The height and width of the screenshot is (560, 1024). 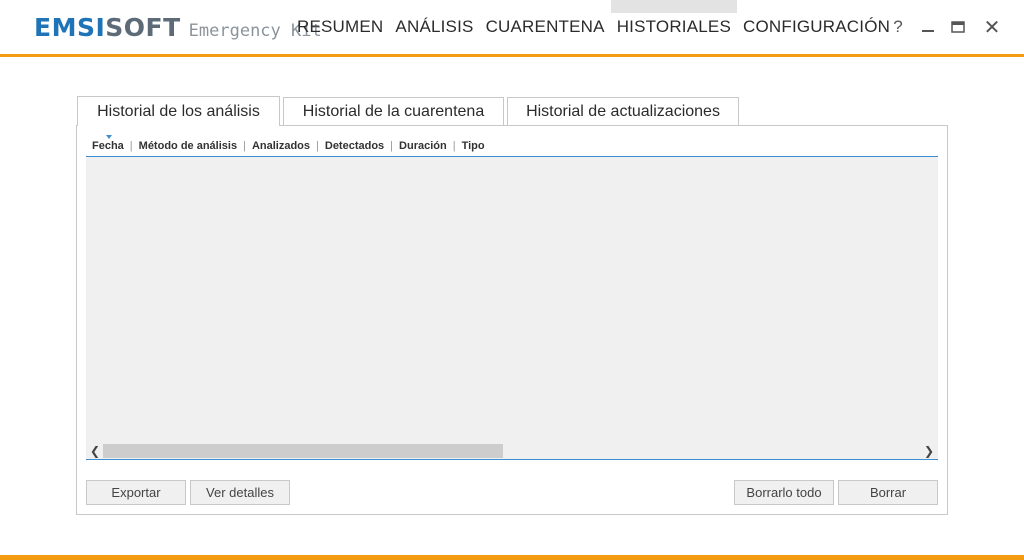 I want to click on column-header-fecha: Fecha, so click(x=108, y=143).